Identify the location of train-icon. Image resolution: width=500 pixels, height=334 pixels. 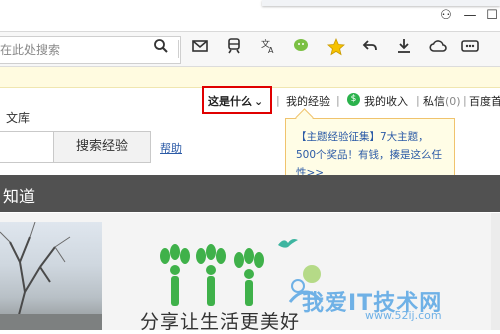
(234, 49).